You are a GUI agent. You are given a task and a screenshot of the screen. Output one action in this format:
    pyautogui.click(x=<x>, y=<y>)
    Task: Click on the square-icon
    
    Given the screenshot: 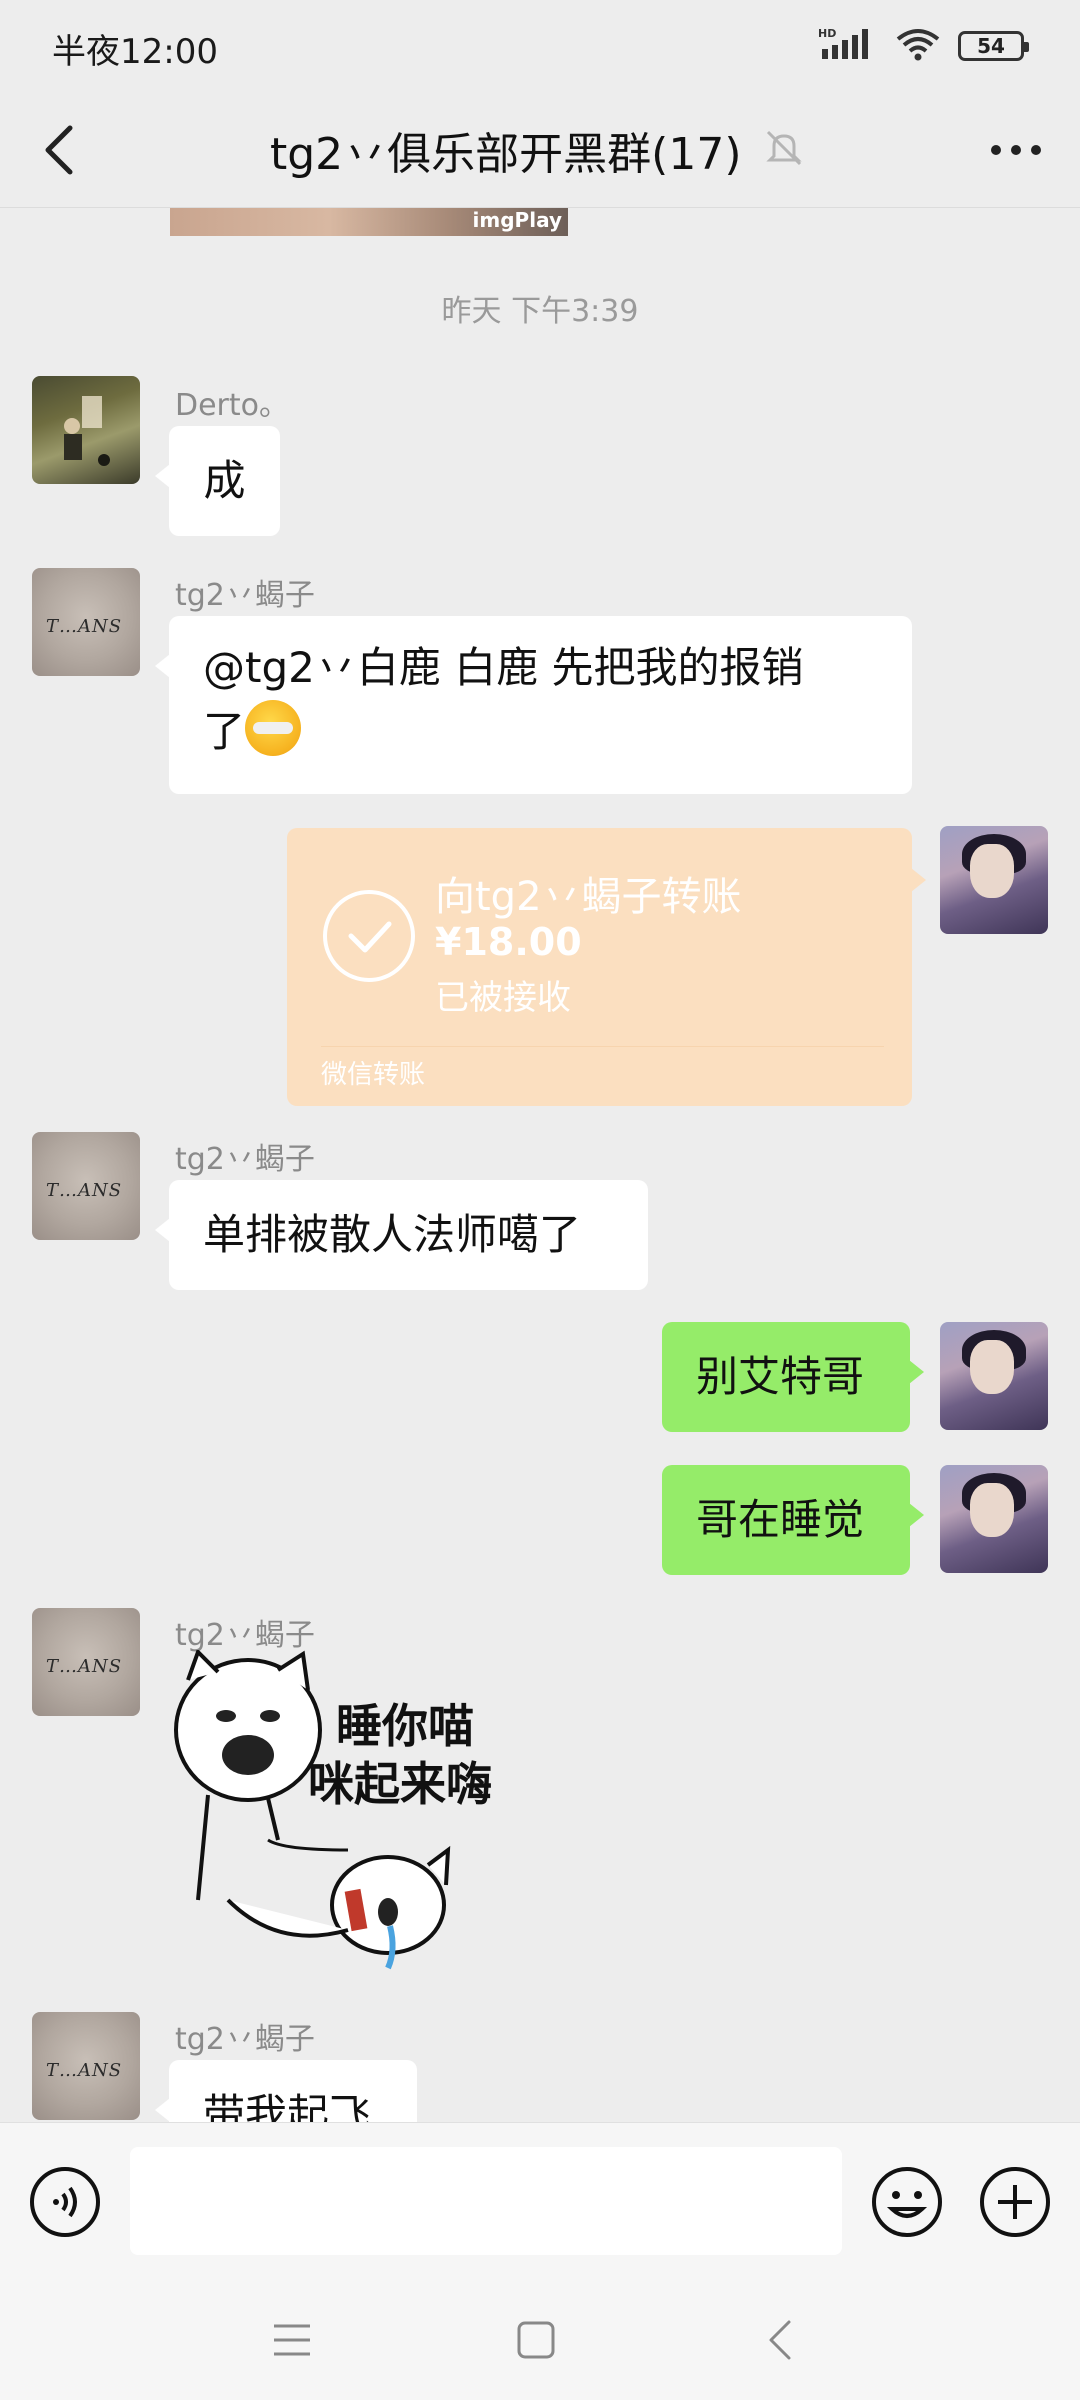 What is the action you would take?
    pyautogui.click(x=536, y=2340)
    